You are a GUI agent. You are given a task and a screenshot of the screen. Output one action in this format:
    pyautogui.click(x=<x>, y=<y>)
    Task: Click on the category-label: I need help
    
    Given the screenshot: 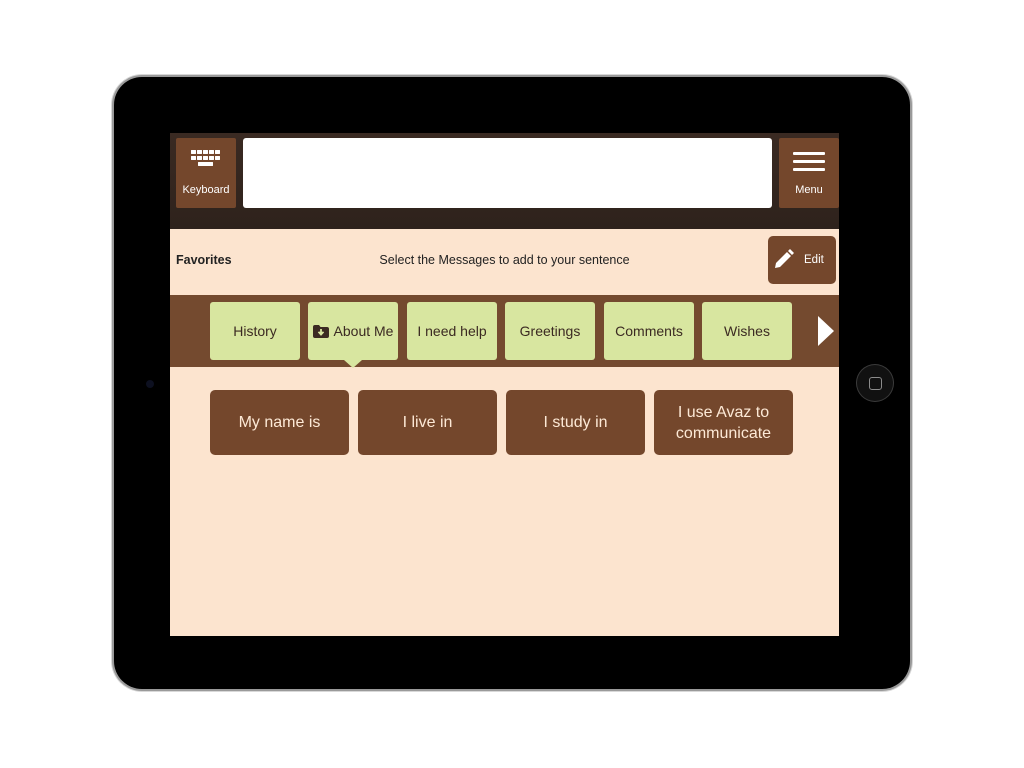 What is the action you would take?
    pyautogui.click(x=452, y=331)
    